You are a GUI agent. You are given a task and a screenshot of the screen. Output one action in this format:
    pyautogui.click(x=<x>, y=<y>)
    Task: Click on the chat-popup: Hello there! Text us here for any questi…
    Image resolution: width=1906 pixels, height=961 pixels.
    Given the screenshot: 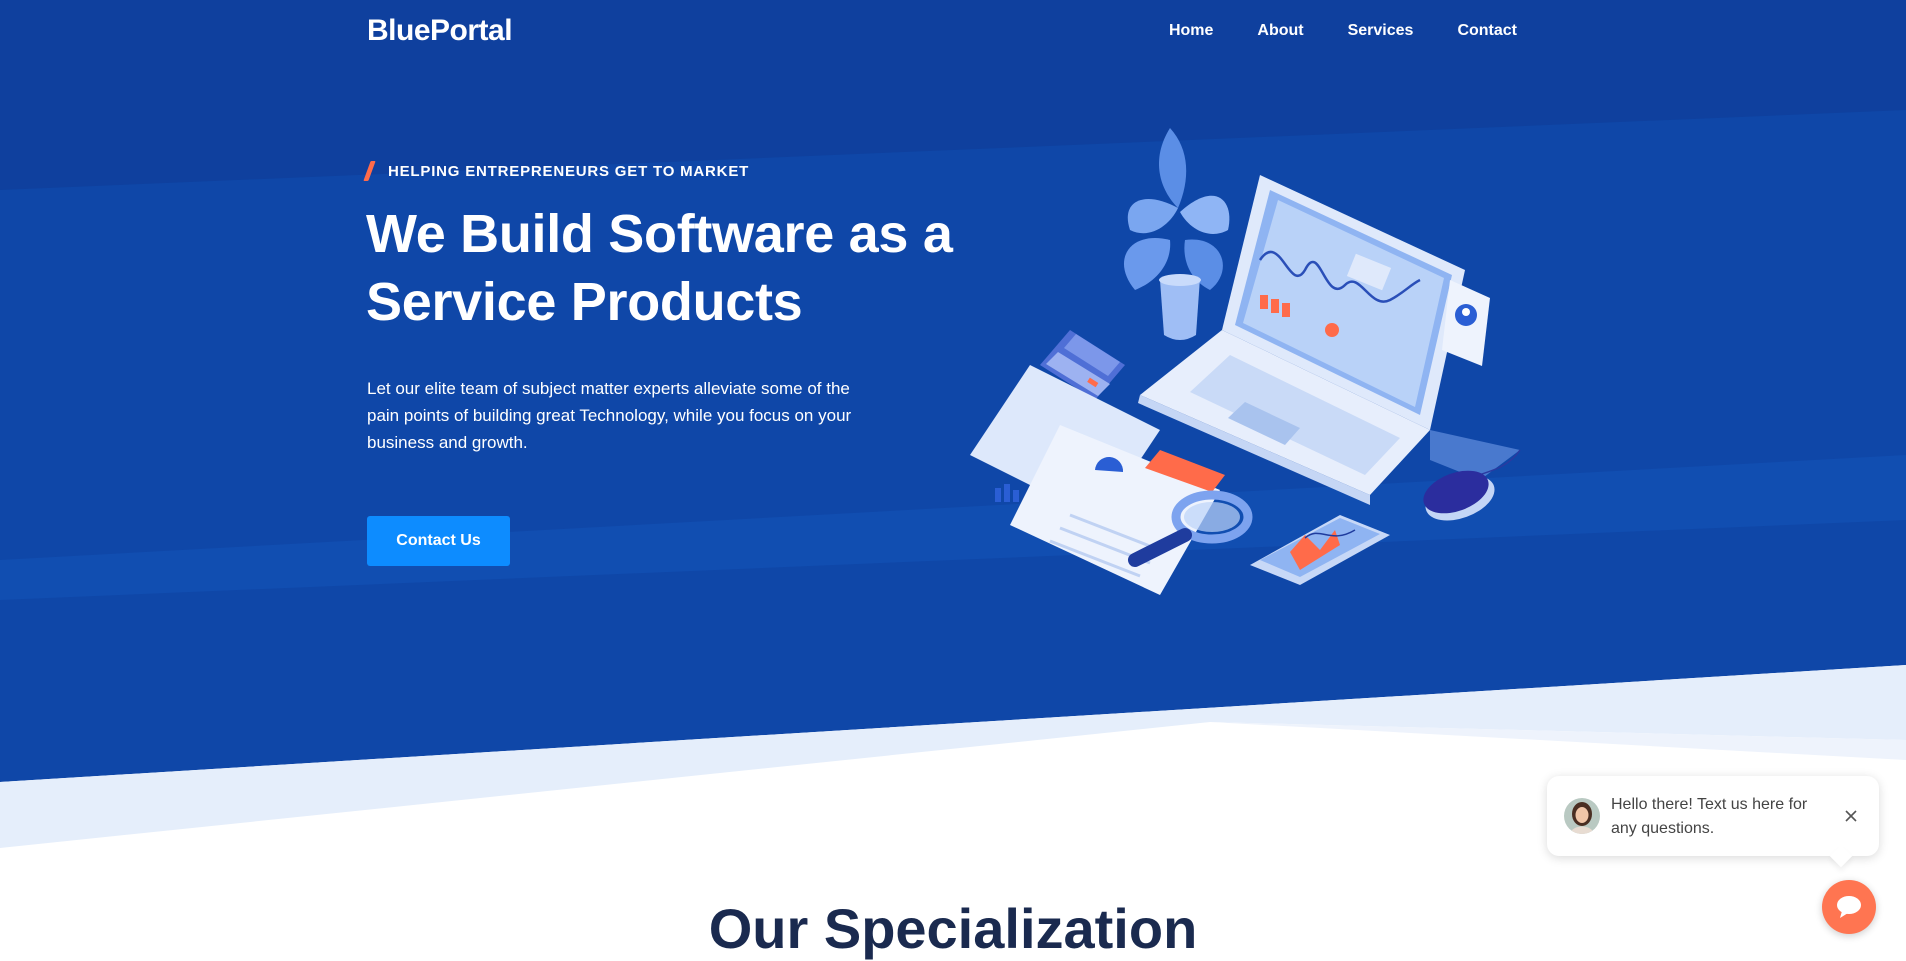 What is the action you would take?
    pyautogui.click(x=1713, y=816)
    